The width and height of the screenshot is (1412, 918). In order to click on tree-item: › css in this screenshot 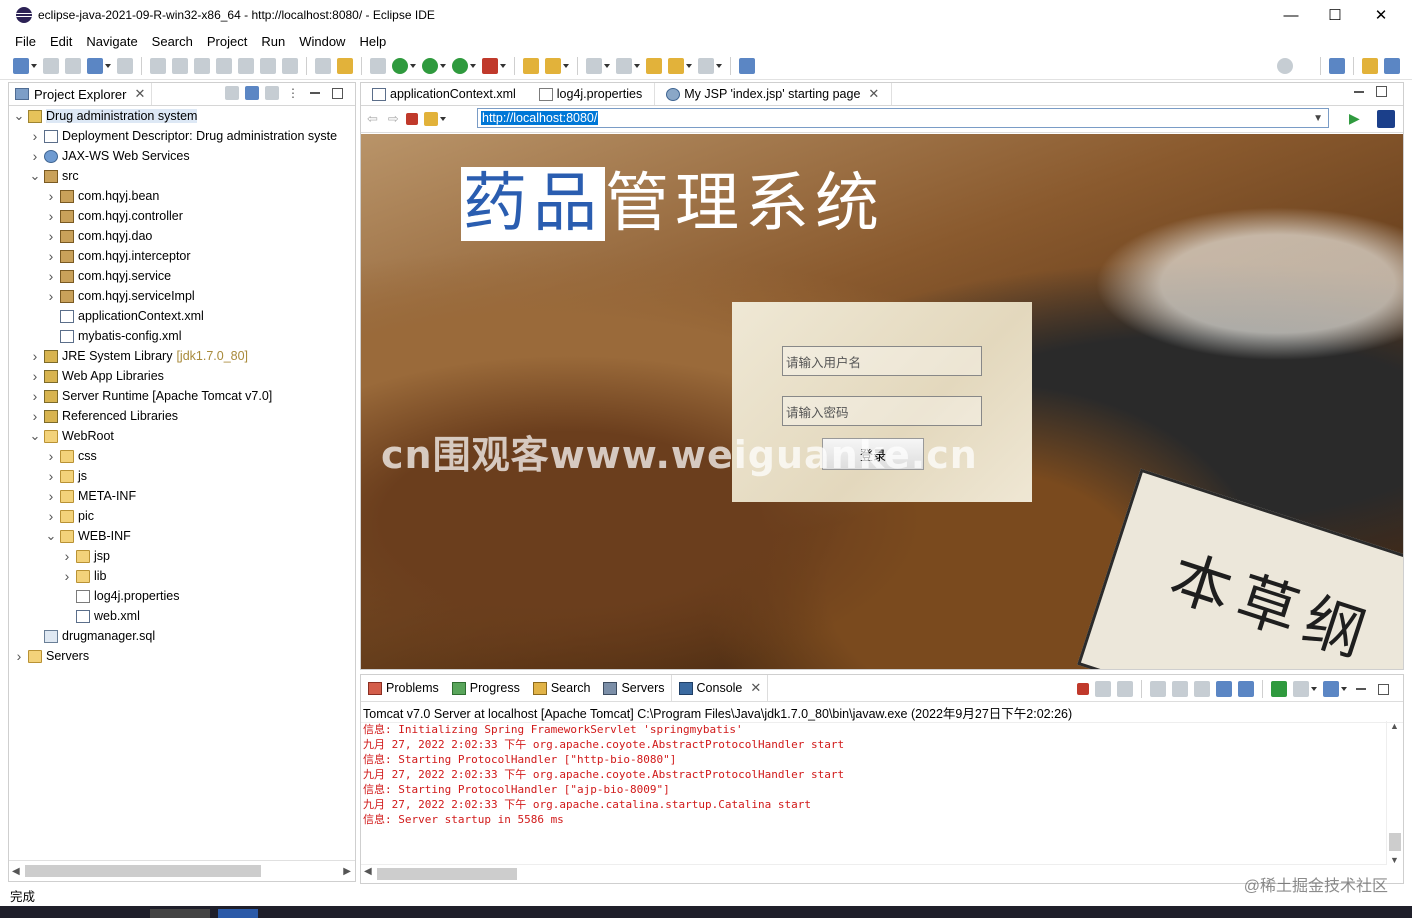, I will do `click(182, 456)`.